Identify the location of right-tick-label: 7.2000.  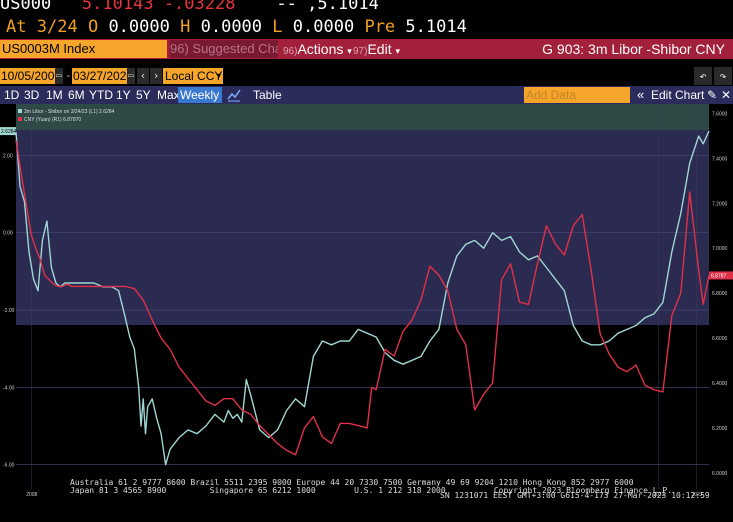
(720, 204).